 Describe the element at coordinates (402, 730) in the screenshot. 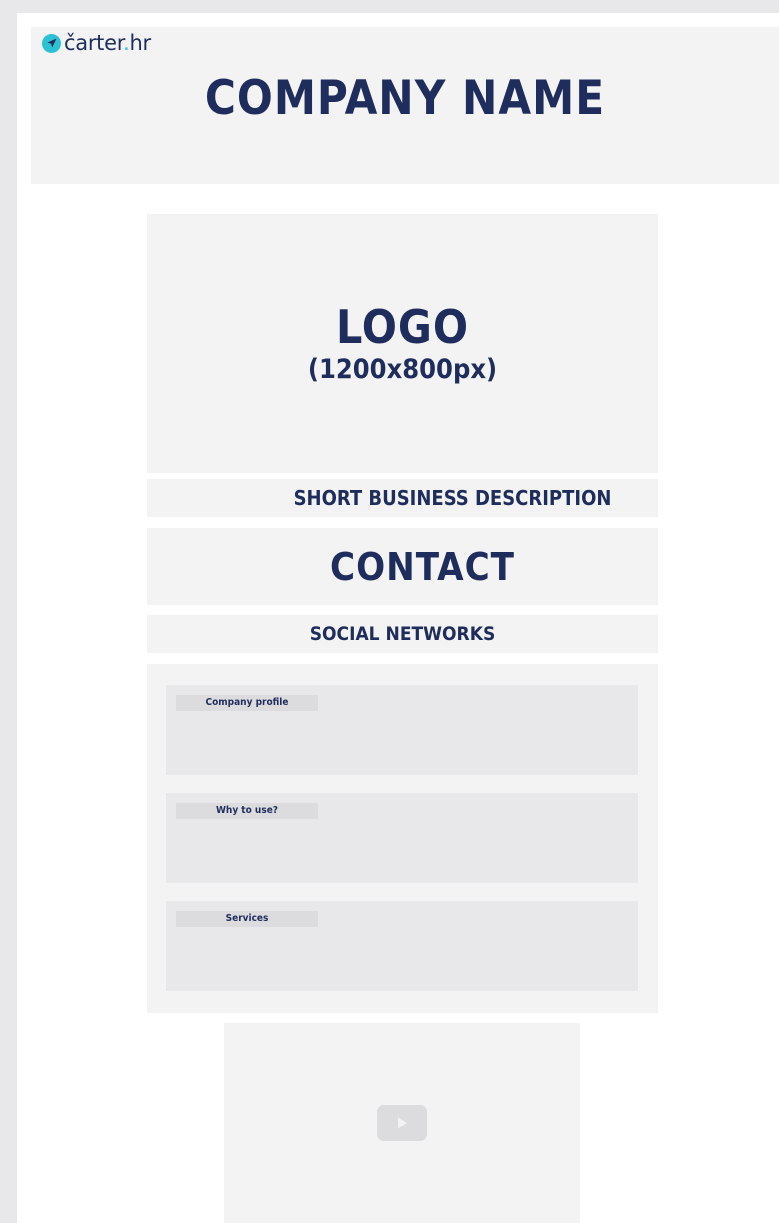

I see `company-profile-section: Company profile` at that location.